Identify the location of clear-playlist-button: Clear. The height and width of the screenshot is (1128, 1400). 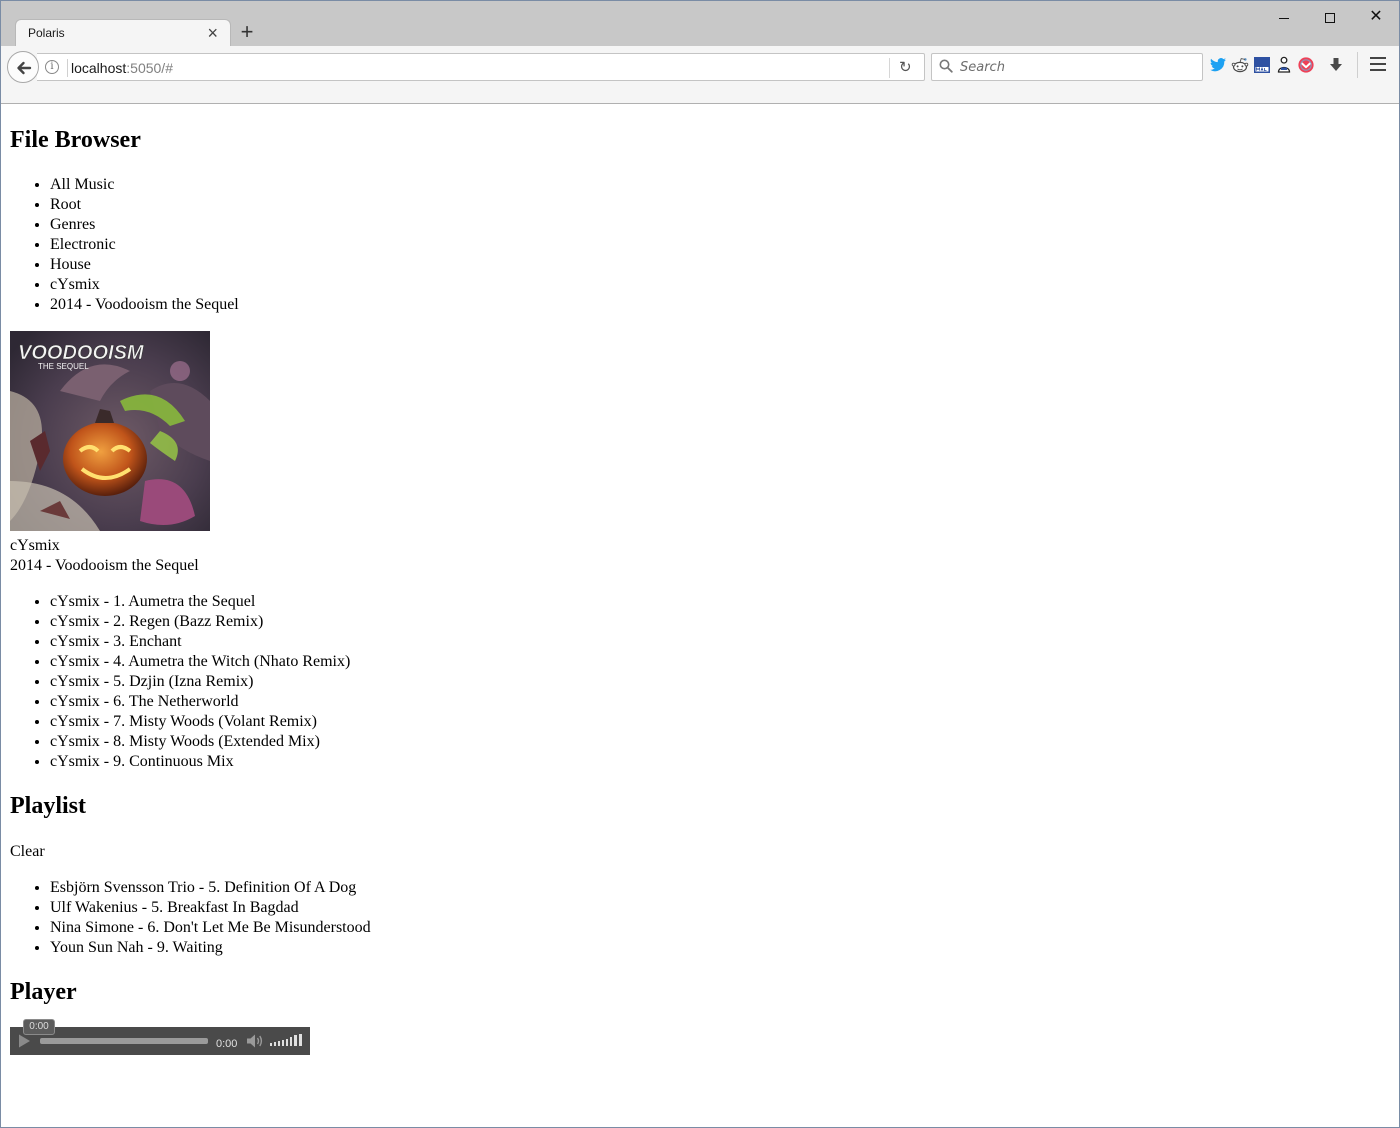
(27, 852).